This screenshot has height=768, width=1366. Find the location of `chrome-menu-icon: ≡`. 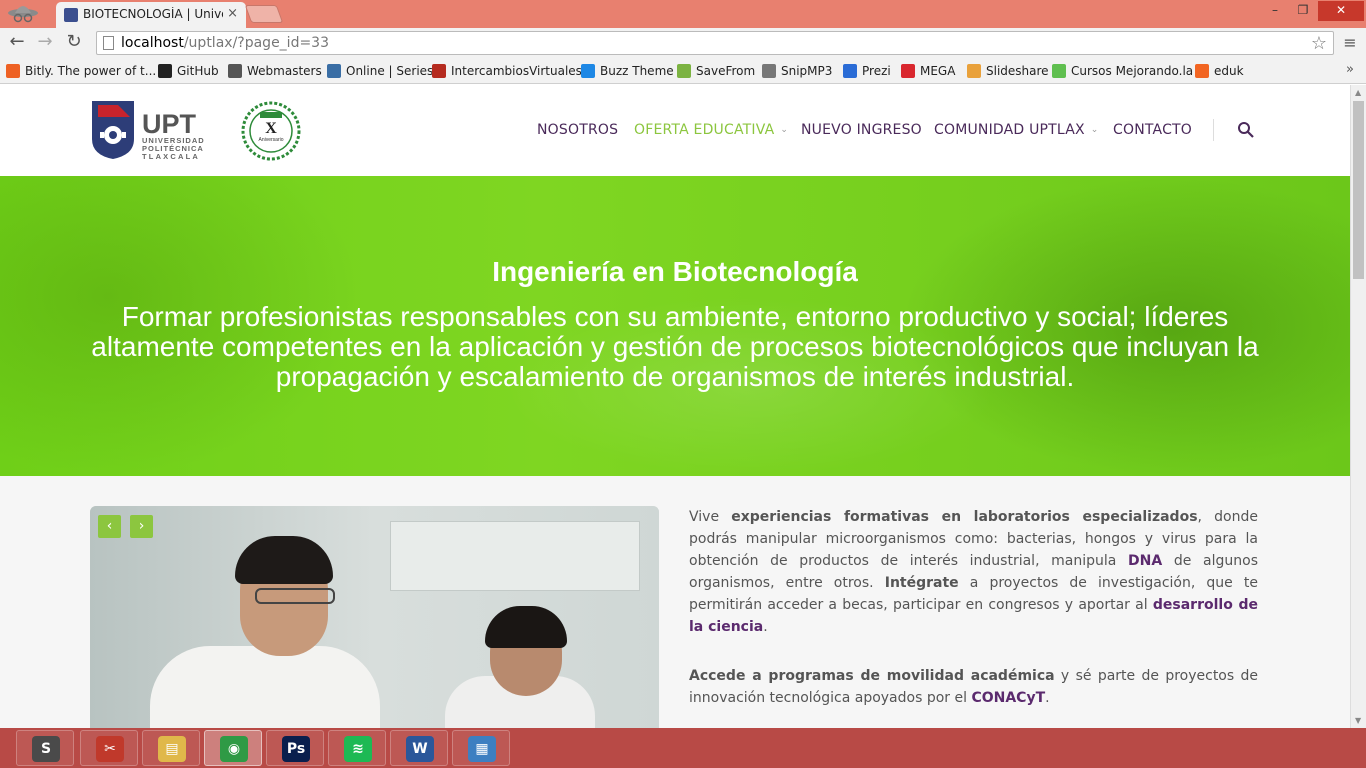

chrome-menu-icon: ≡ is located at coordinates (1350, 42).